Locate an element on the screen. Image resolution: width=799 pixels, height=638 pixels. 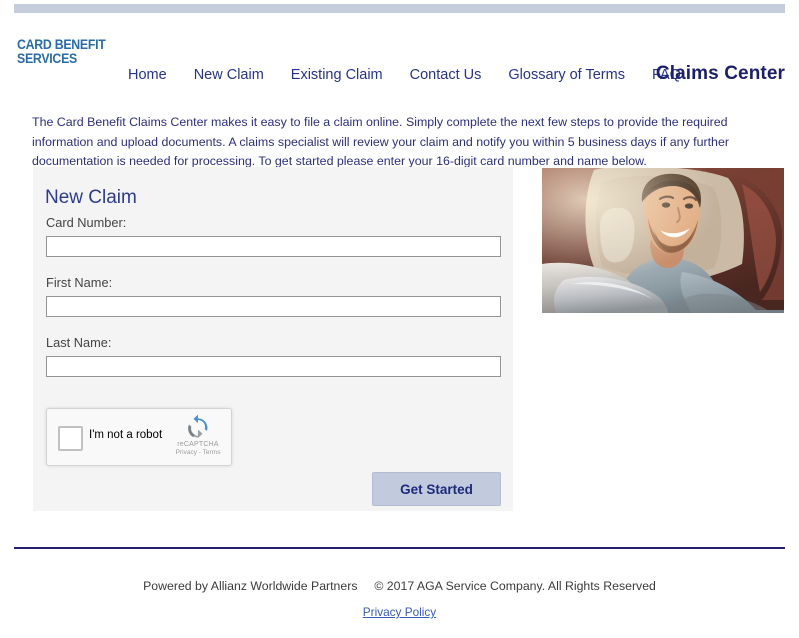
get-started-button: Get Started is located at coordinates (436, 489).